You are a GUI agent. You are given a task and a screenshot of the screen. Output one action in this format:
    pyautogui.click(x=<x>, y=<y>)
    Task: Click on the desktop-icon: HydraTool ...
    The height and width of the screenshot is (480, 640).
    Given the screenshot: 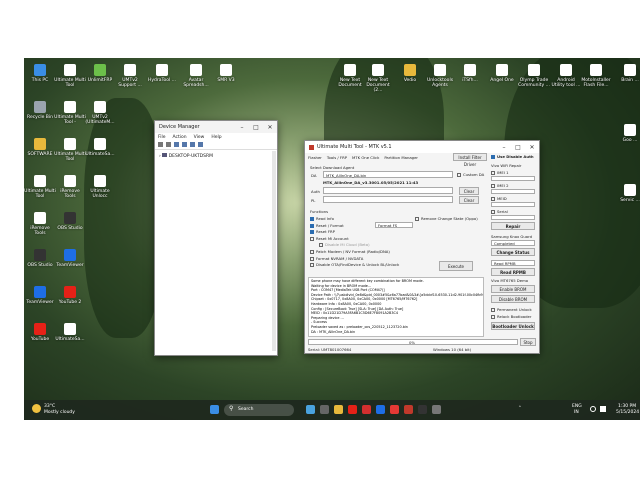 What is the action you would take?
    pyautogui.click(x=162, y=73)
    